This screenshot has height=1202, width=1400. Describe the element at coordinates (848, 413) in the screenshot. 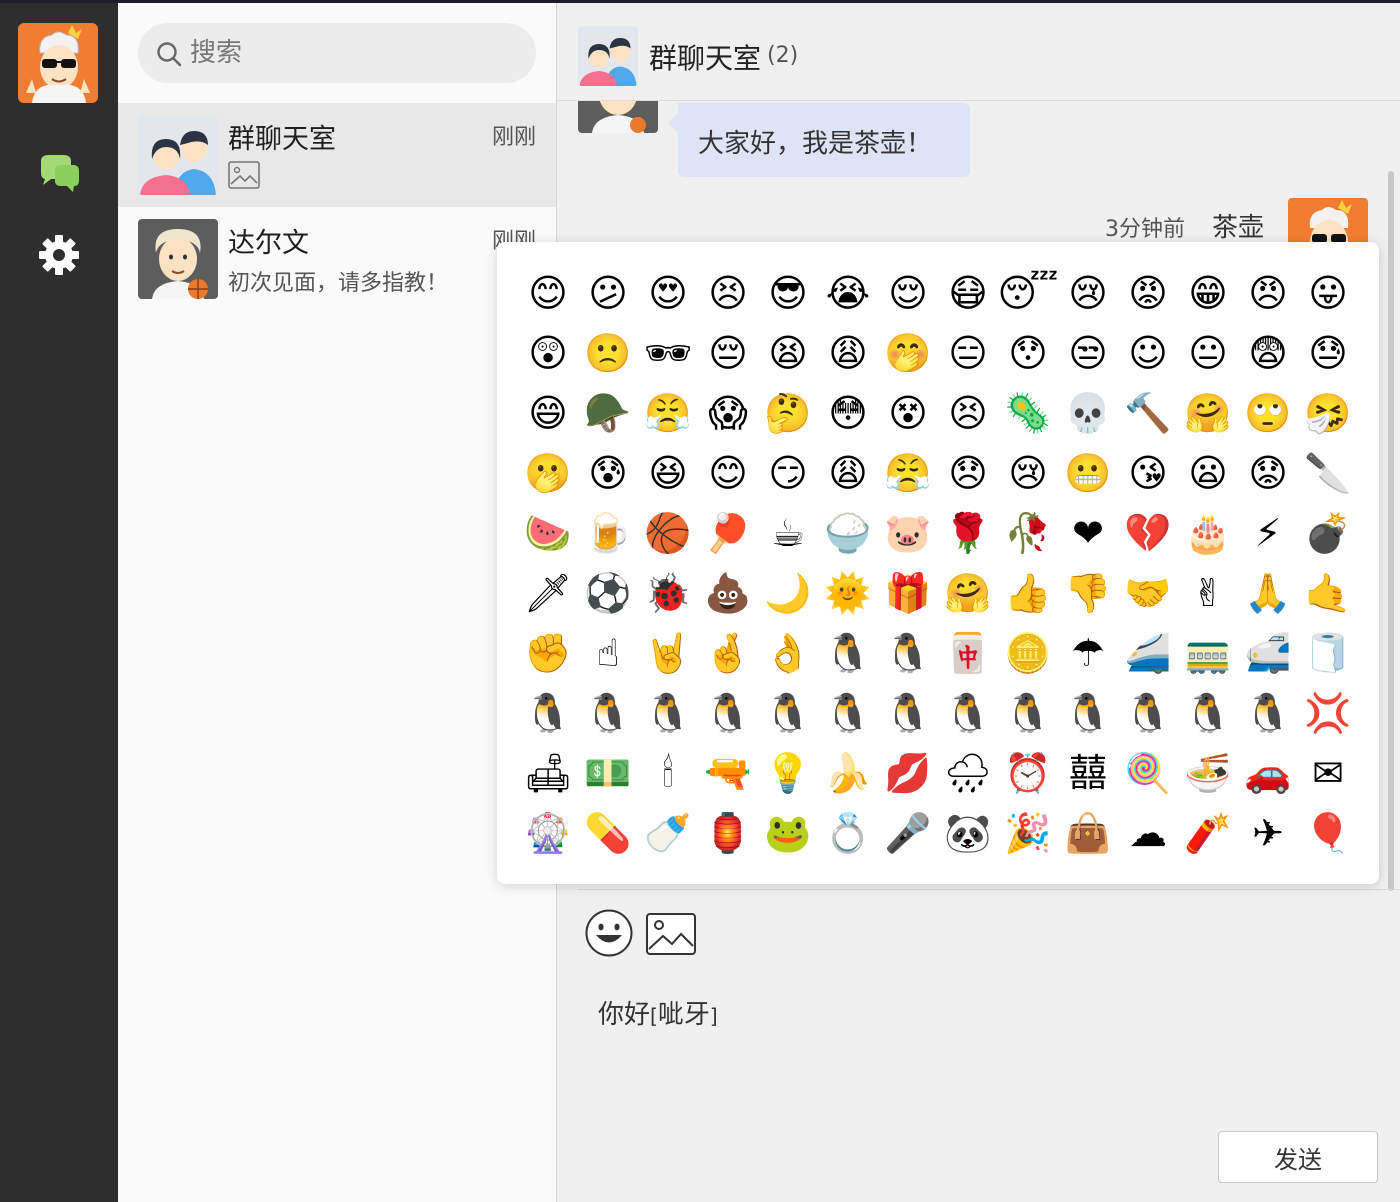

I see `emoji-item: 😳` at that location.